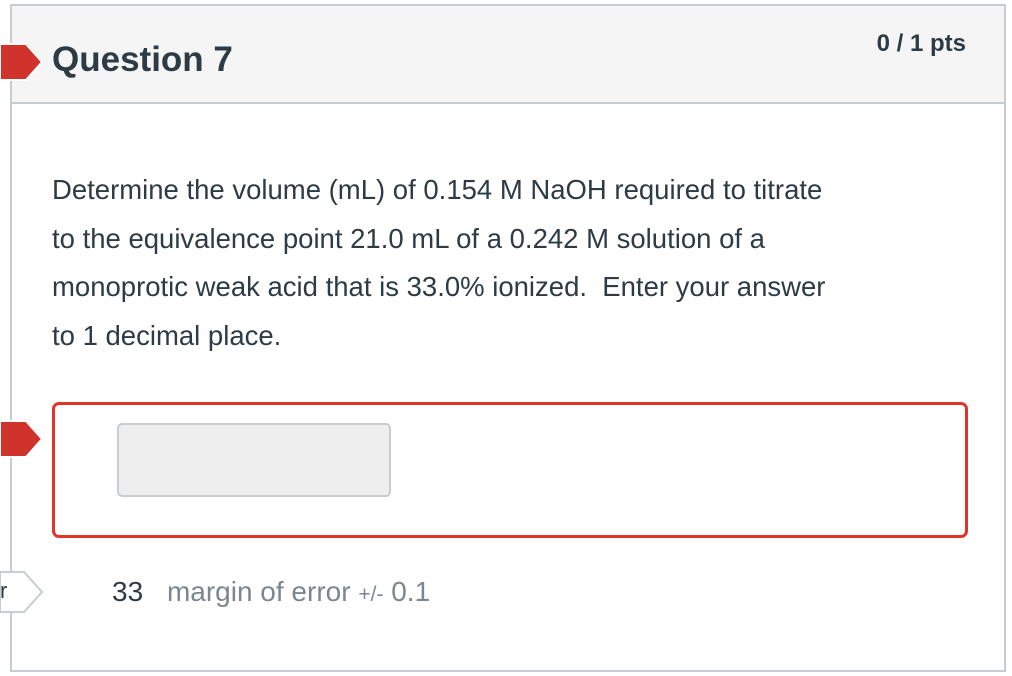 This screenshot has width=1012, height=676. What do you see at coordinates (508, 55) in the screenshot?
I see `question-header: Question 7 0 / 1 pts` at bounding box center [508, 55].